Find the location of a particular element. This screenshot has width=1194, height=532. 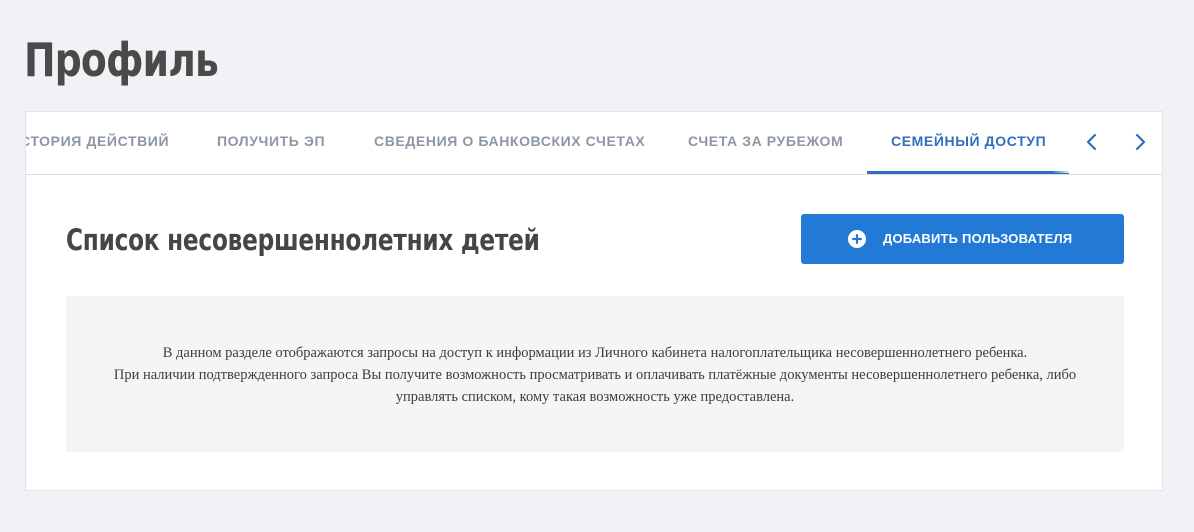

section-title: Список несовершеннолетних детей is located at coordinates (303, 240).